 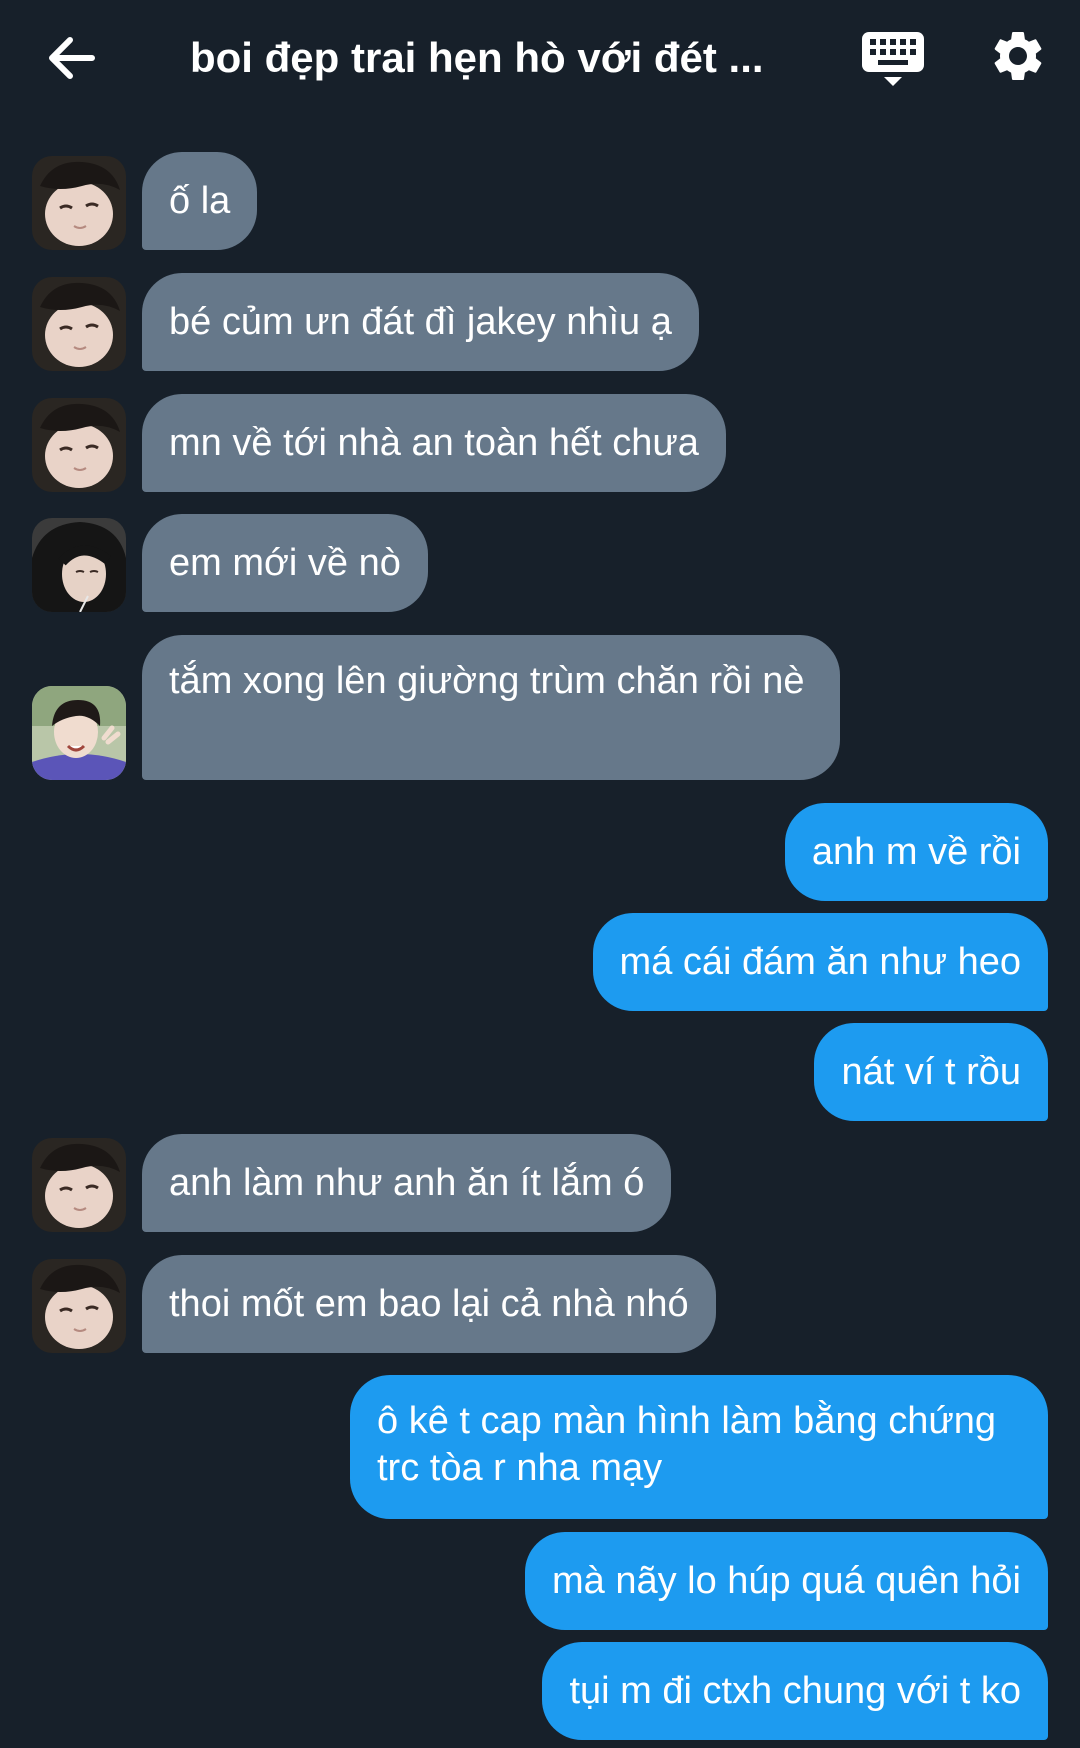 I want to click on message-bubble-incoming: mn về tới nhà an toàn hết chưa, so click(x=434, y=443).